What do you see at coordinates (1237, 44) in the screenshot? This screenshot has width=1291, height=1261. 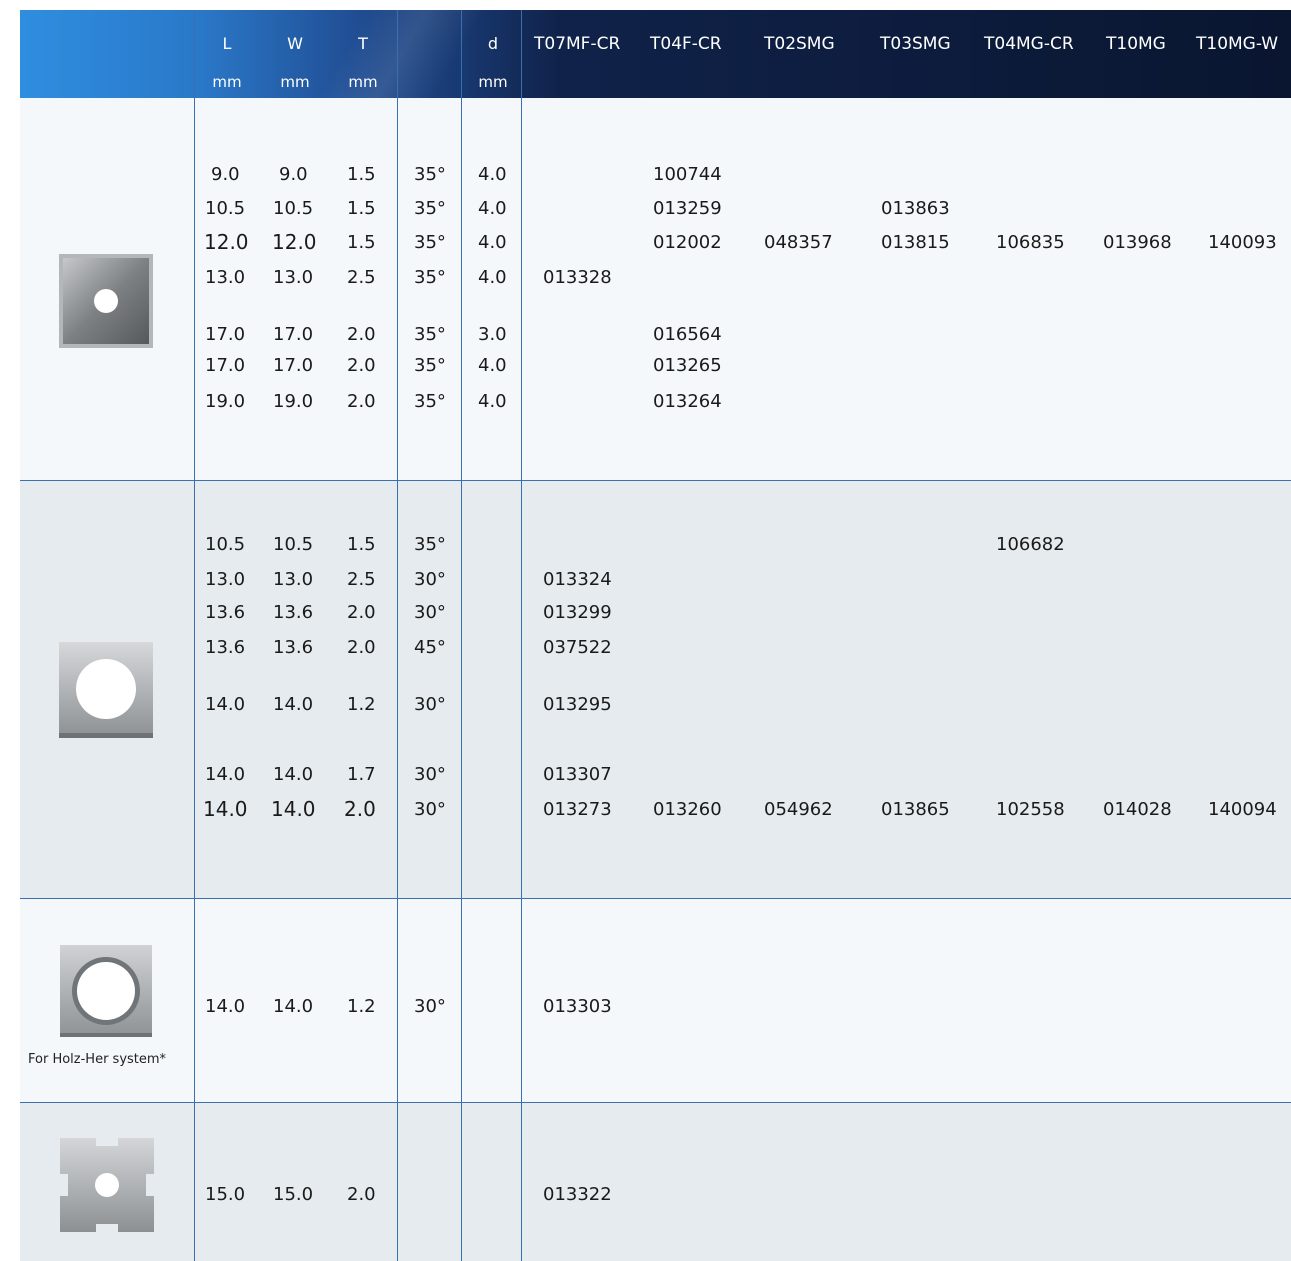 I see `grade-header: T10MG-W` at bounding box center [1237, 44].